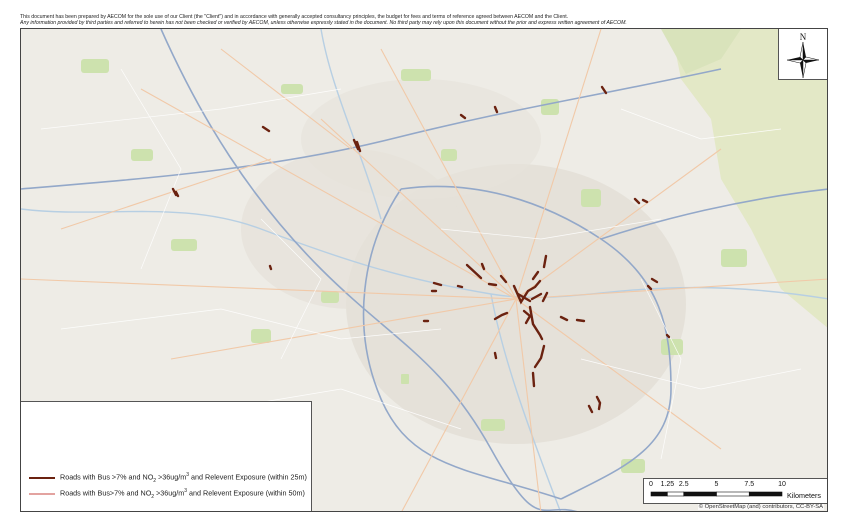  I want to click on scale-tick-label: 2.5, so click(683, 484).